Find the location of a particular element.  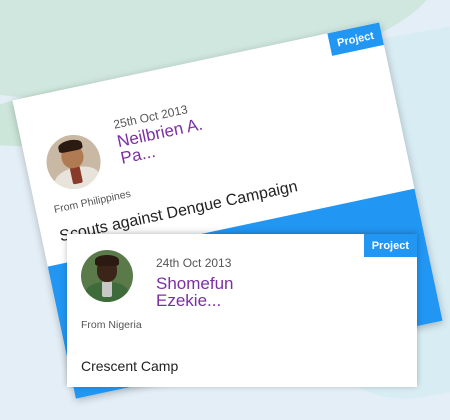

project-title: Crescent Camp is located at coordinates (129, 366).